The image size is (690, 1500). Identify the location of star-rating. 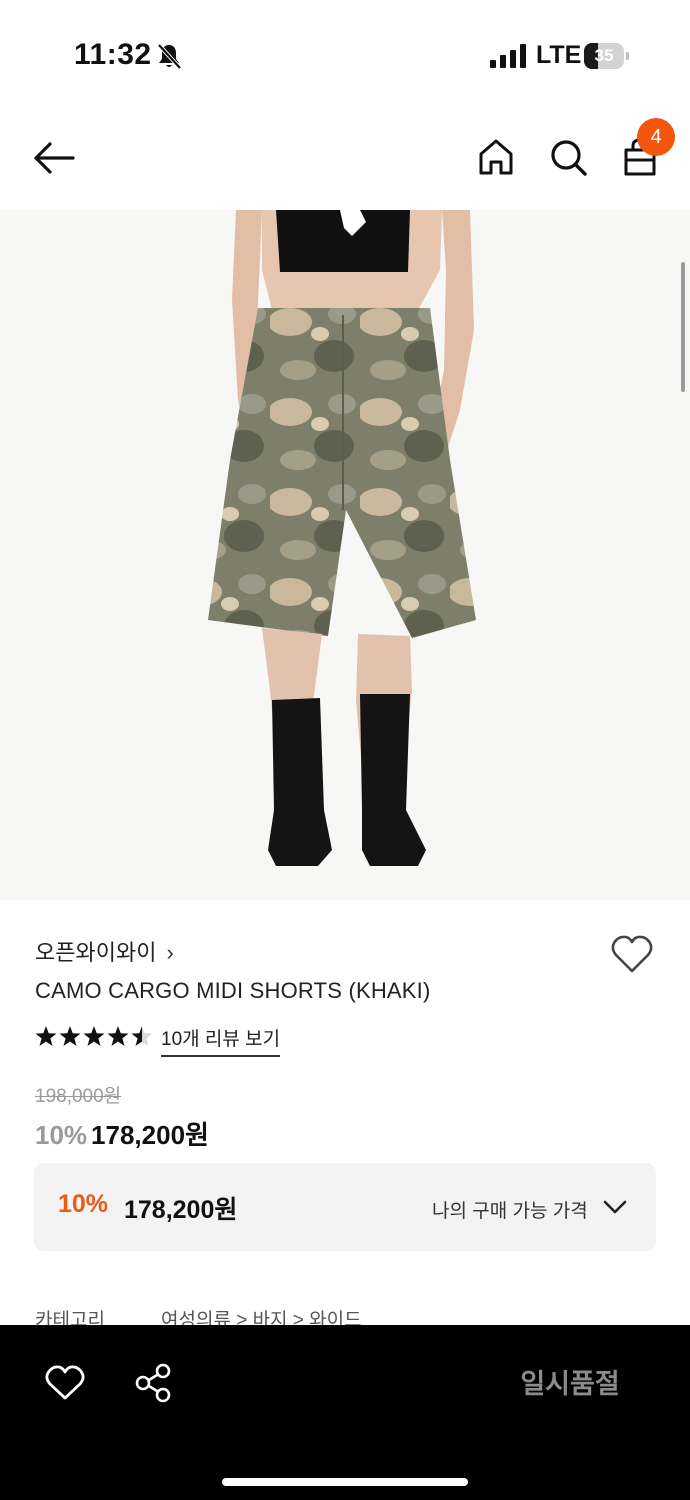
(94, 1036).